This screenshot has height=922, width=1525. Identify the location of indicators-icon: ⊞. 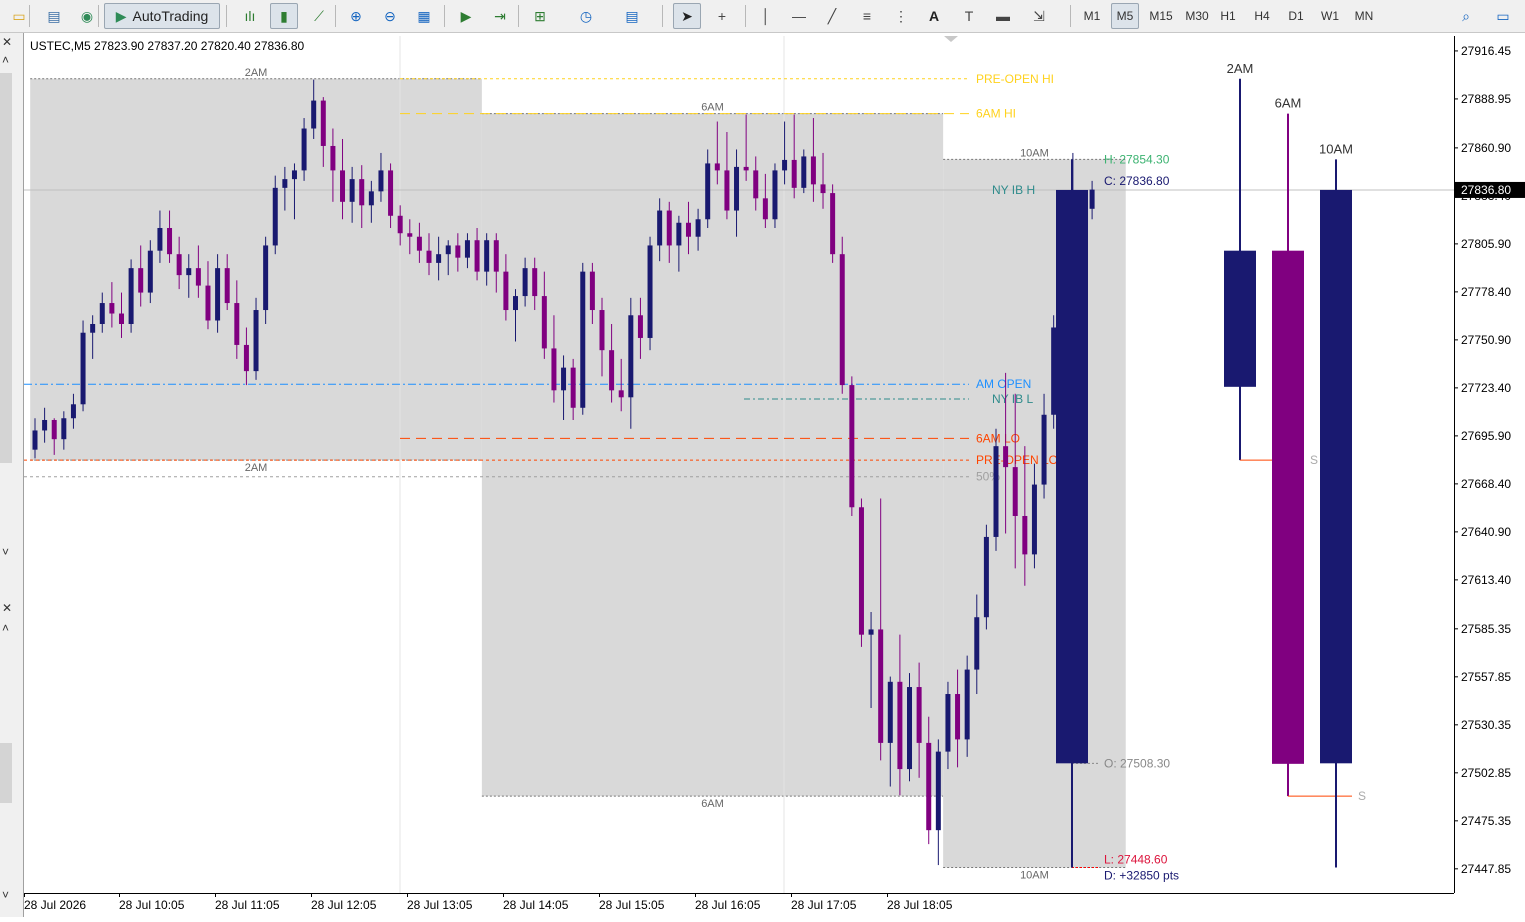
(540, 16).